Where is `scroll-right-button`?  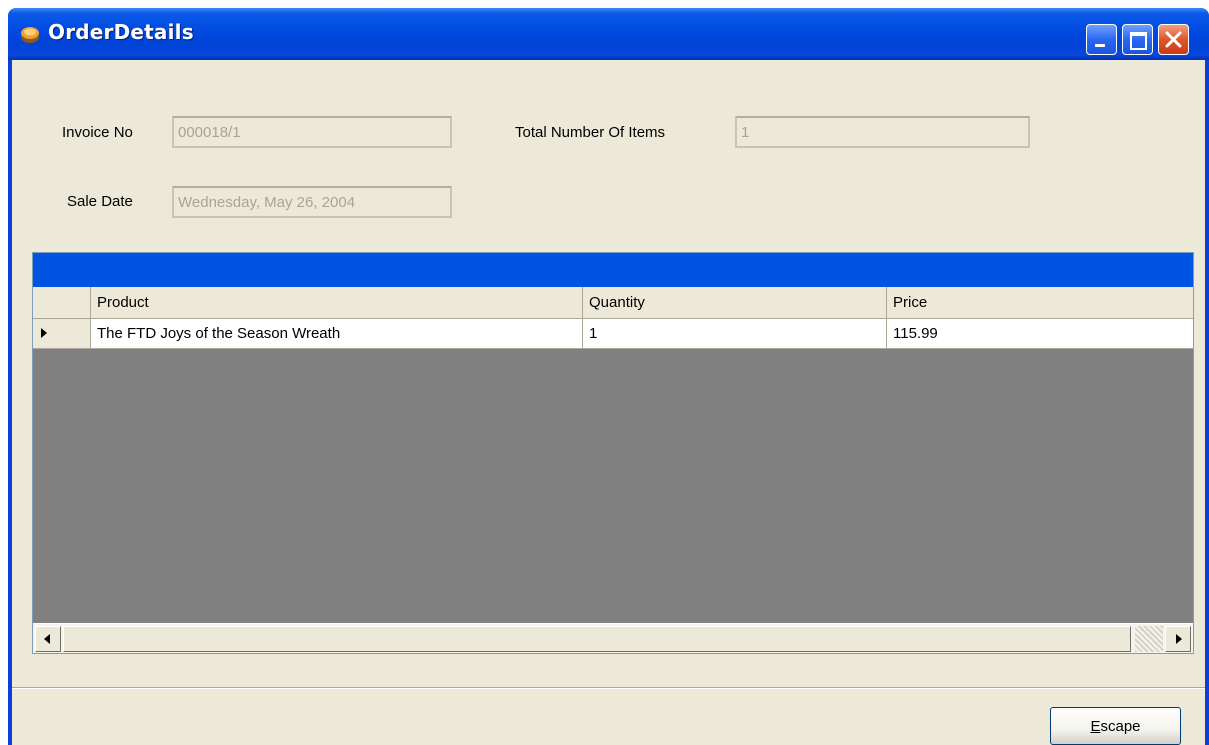 scroll-right-button is located at coordinates (1178, 639).